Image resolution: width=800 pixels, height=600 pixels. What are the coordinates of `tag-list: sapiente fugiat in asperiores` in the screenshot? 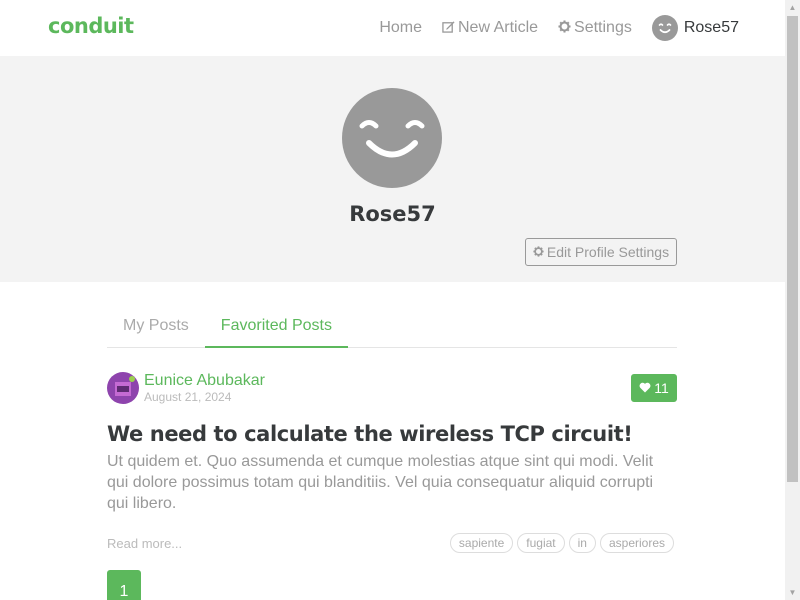 It's located at (561, 543).